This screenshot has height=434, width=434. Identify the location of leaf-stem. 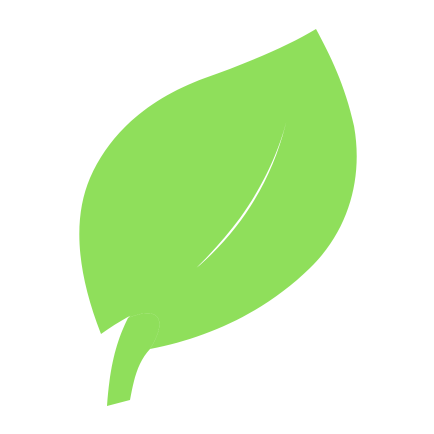
(133, 359).